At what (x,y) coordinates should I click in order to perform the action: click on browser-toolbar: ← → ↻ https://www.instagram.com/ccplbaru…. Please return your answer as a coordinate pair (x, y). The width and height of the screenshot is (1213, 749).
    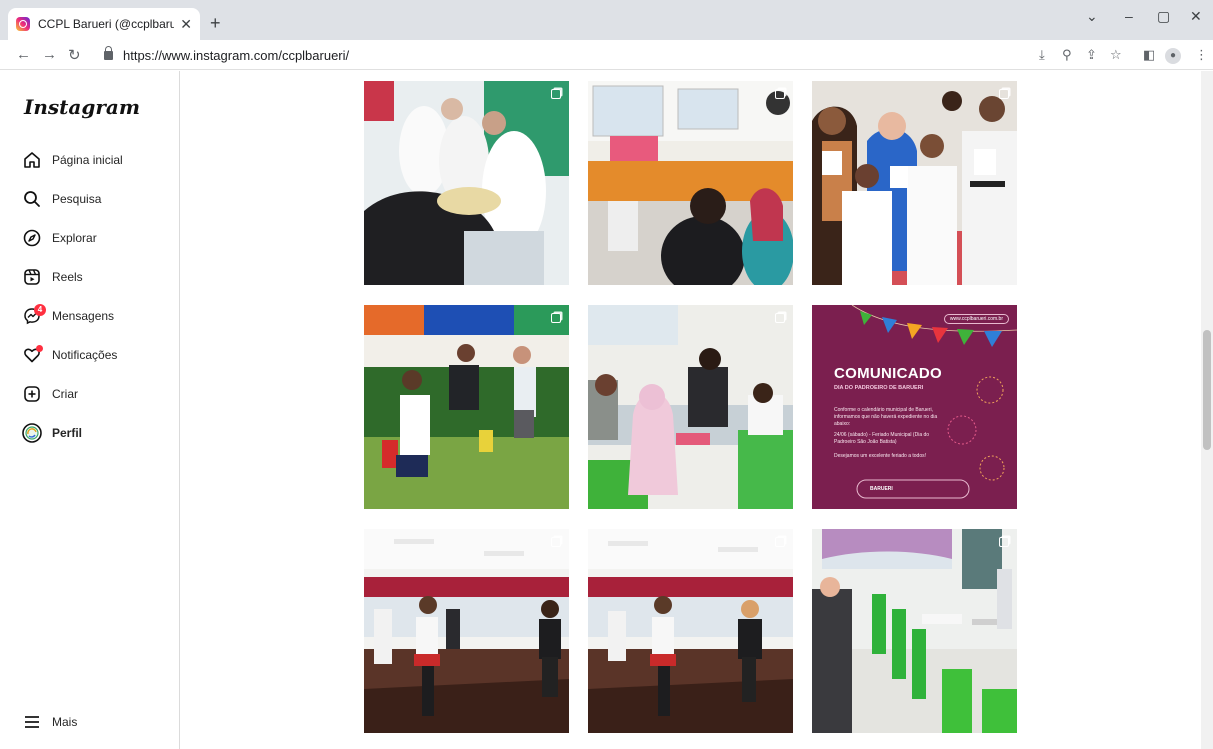
    Looking at the image, I should click on (606, 55).